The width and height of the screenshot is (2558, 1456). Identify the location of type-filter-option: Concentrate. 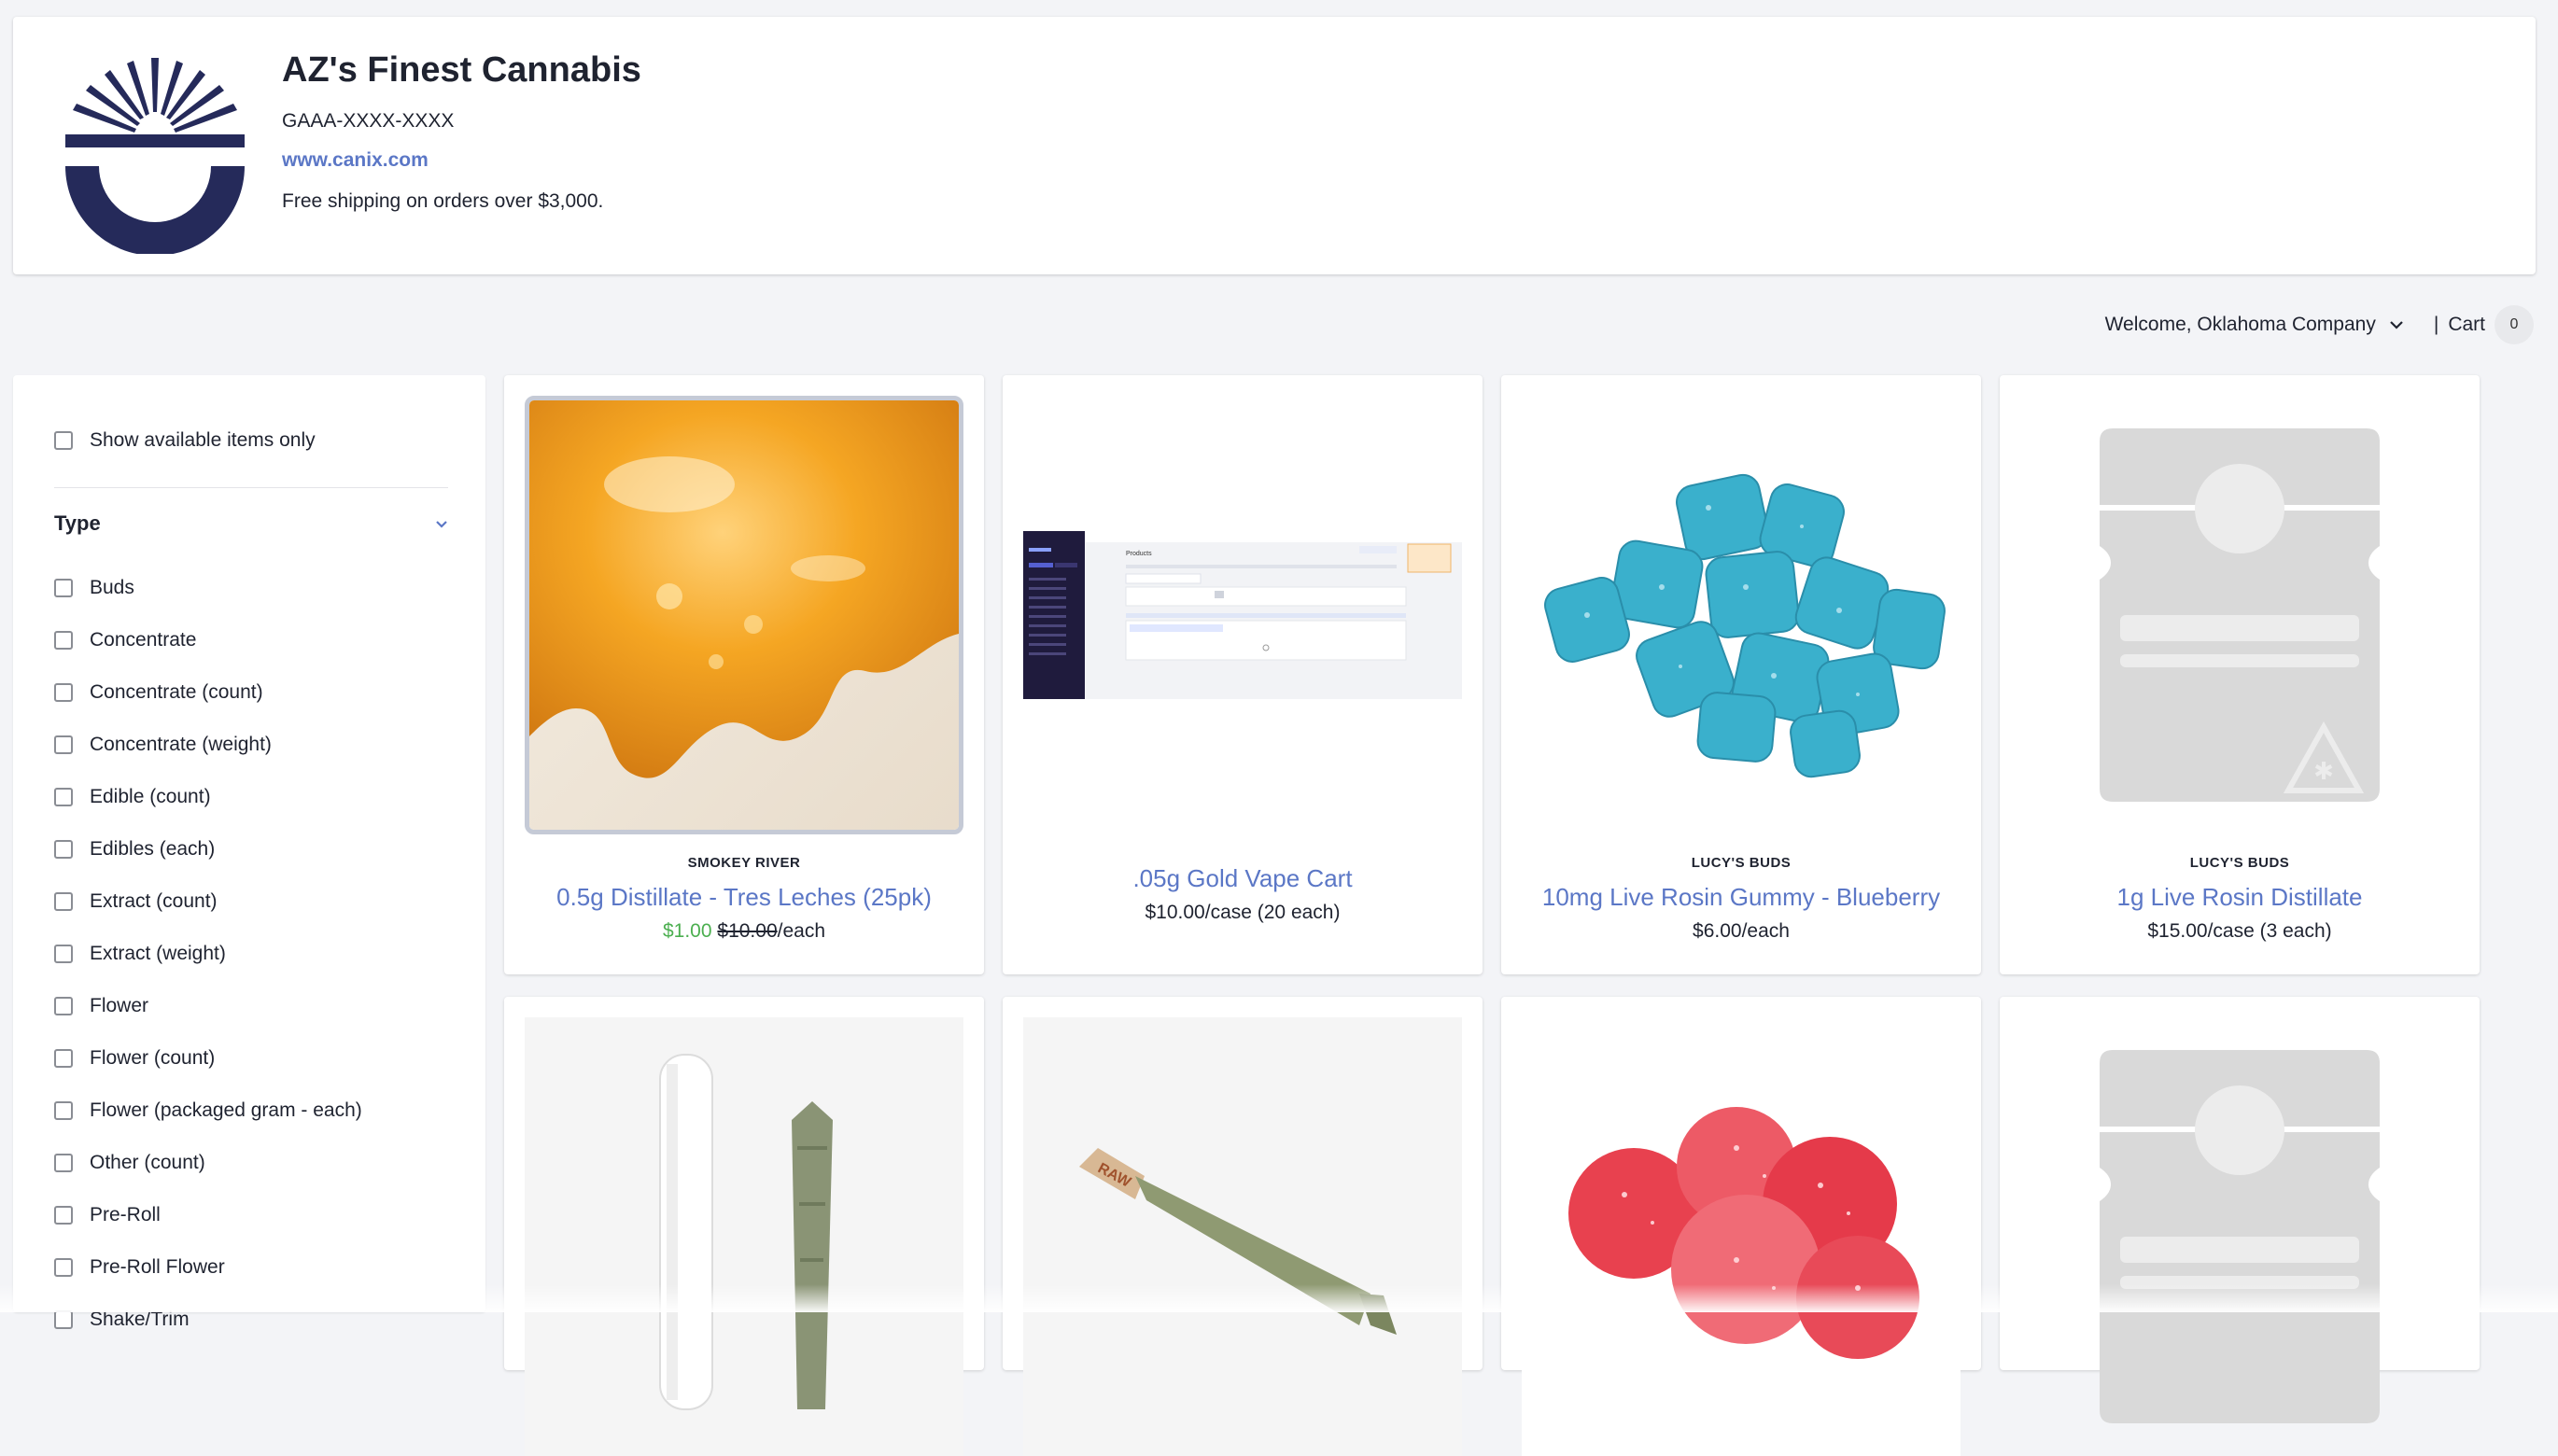
(208, 640).